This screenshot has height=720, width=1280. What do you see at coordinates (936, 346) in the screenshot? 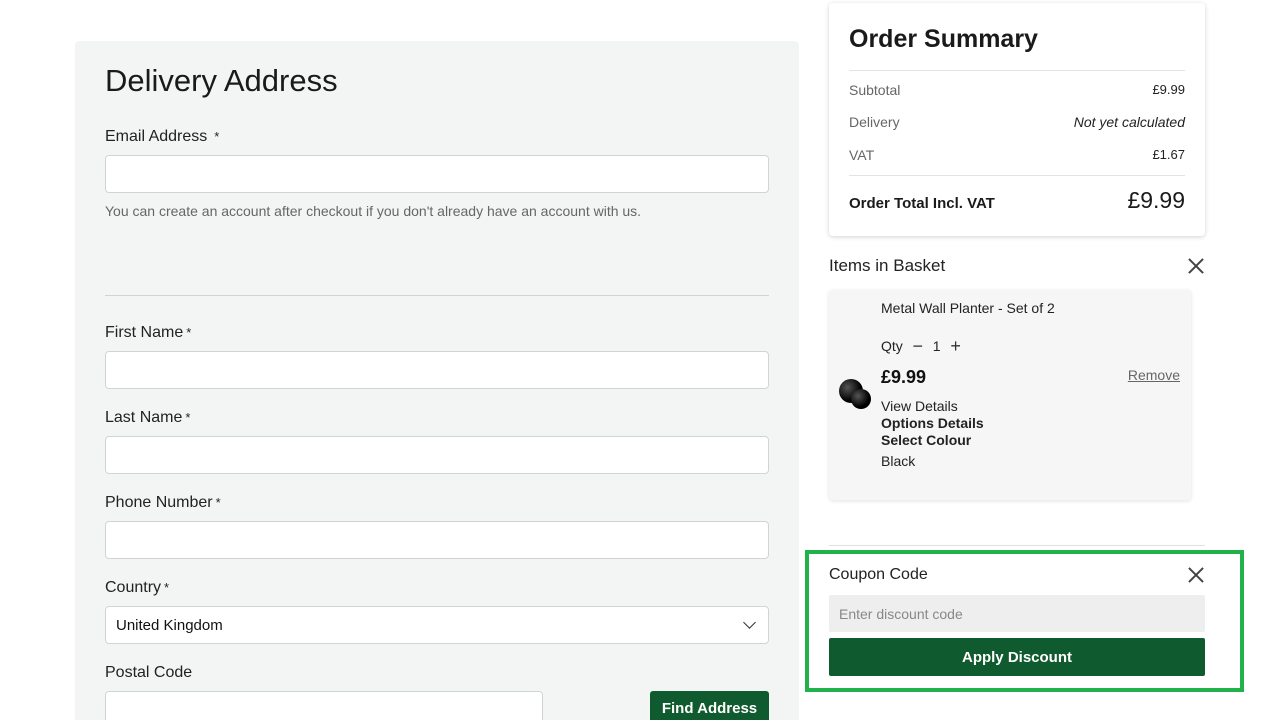
I see `qty-value: 1` at bounding box center [936, 346].